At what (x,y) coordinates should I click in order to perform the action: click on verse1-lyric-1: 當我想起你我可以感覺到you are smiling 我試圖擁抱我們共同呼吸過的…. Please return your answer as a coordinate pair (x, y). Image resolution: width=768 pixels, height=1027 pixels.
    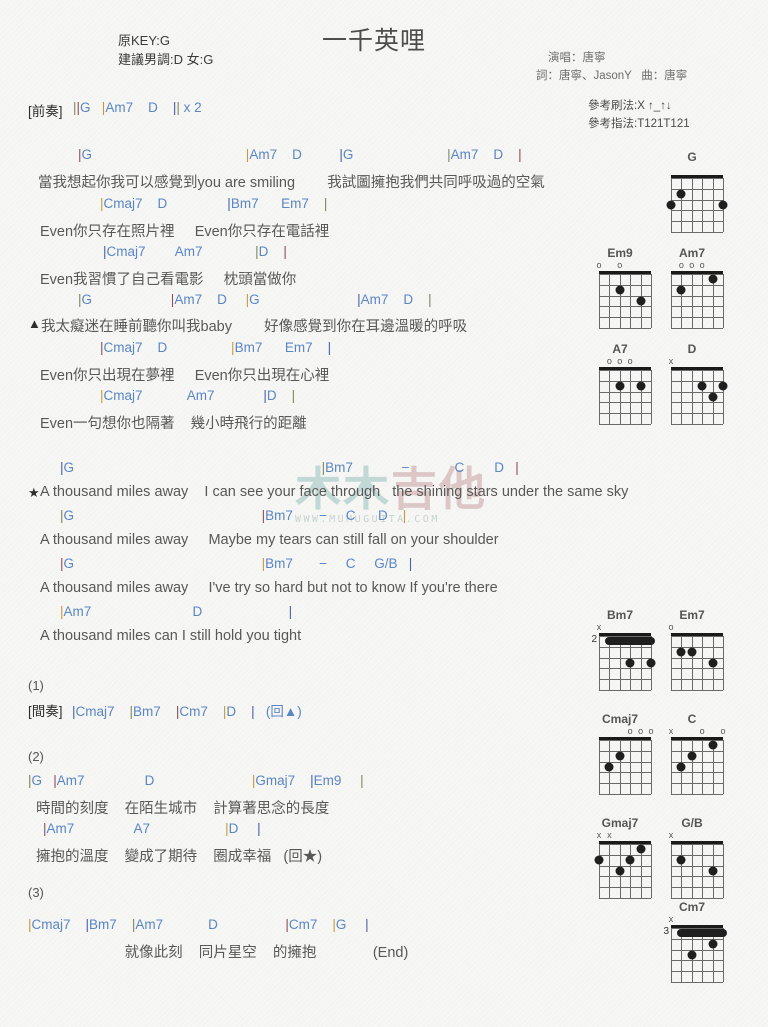
    Looking at the image, I should click on (291, 183).